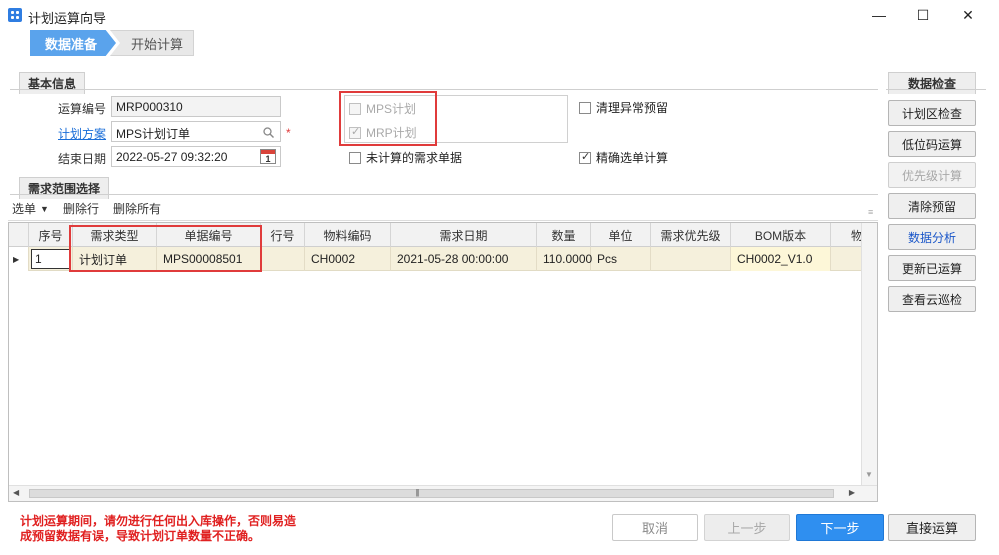  What do you see at coordinates (348, 259) in the screenshot?
I see `table-cell: CH0002` at bounding box center [348, 259].